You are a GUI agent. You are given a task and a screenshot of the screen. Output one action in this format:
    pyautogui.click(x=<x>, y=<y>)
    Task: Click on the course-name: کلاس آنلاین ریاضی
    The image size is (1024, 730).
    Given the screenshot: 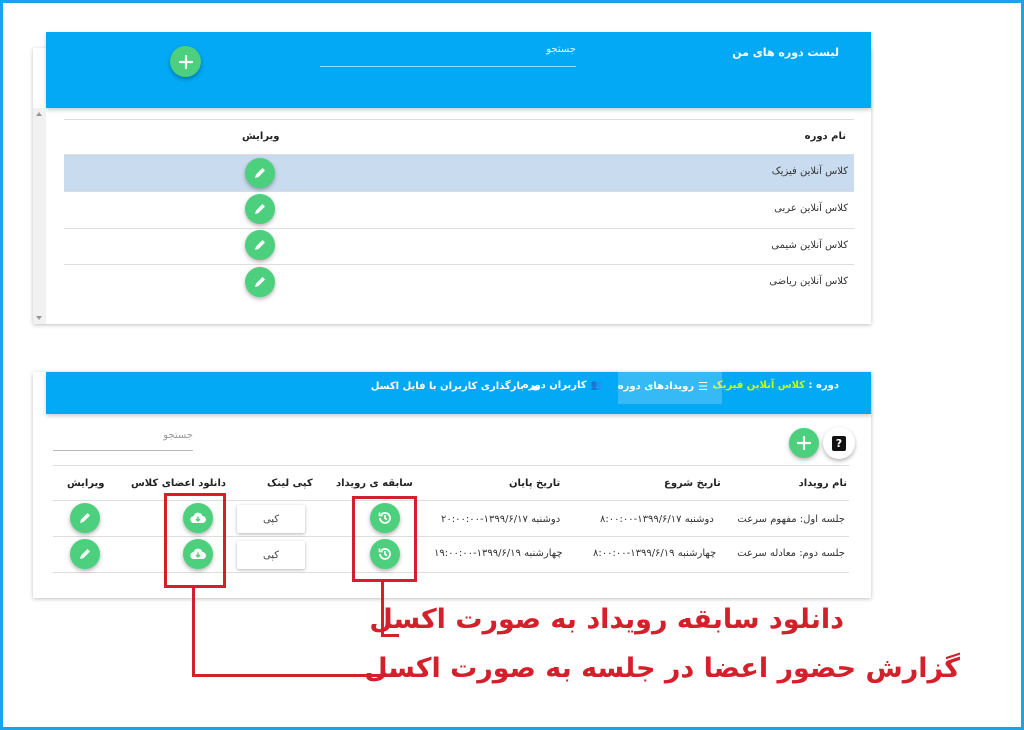 What is the action you would take?
    pyautogui.click(x=808, y=281)
    